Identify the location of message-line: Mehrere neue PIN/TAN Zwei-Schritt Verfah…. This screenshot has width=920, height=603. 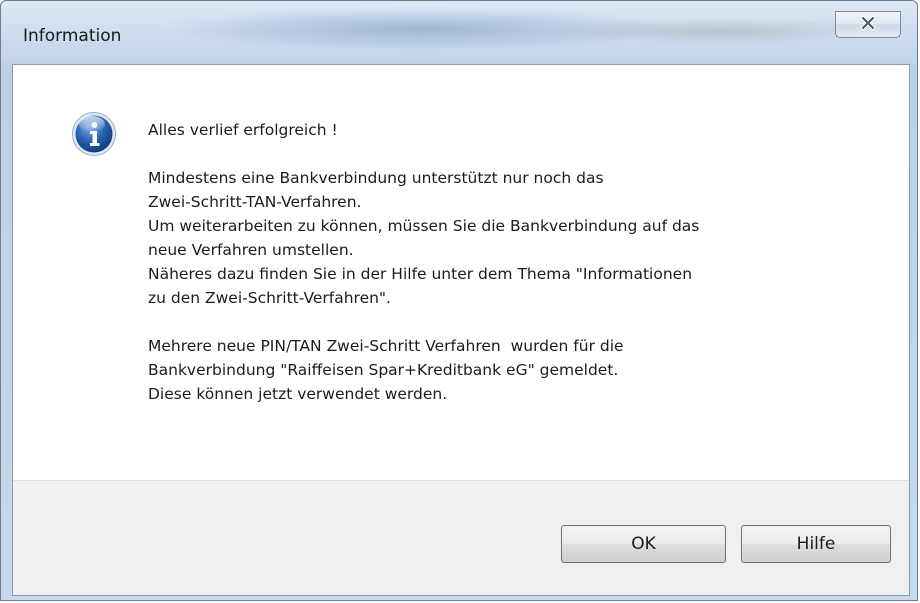
(386, 346).